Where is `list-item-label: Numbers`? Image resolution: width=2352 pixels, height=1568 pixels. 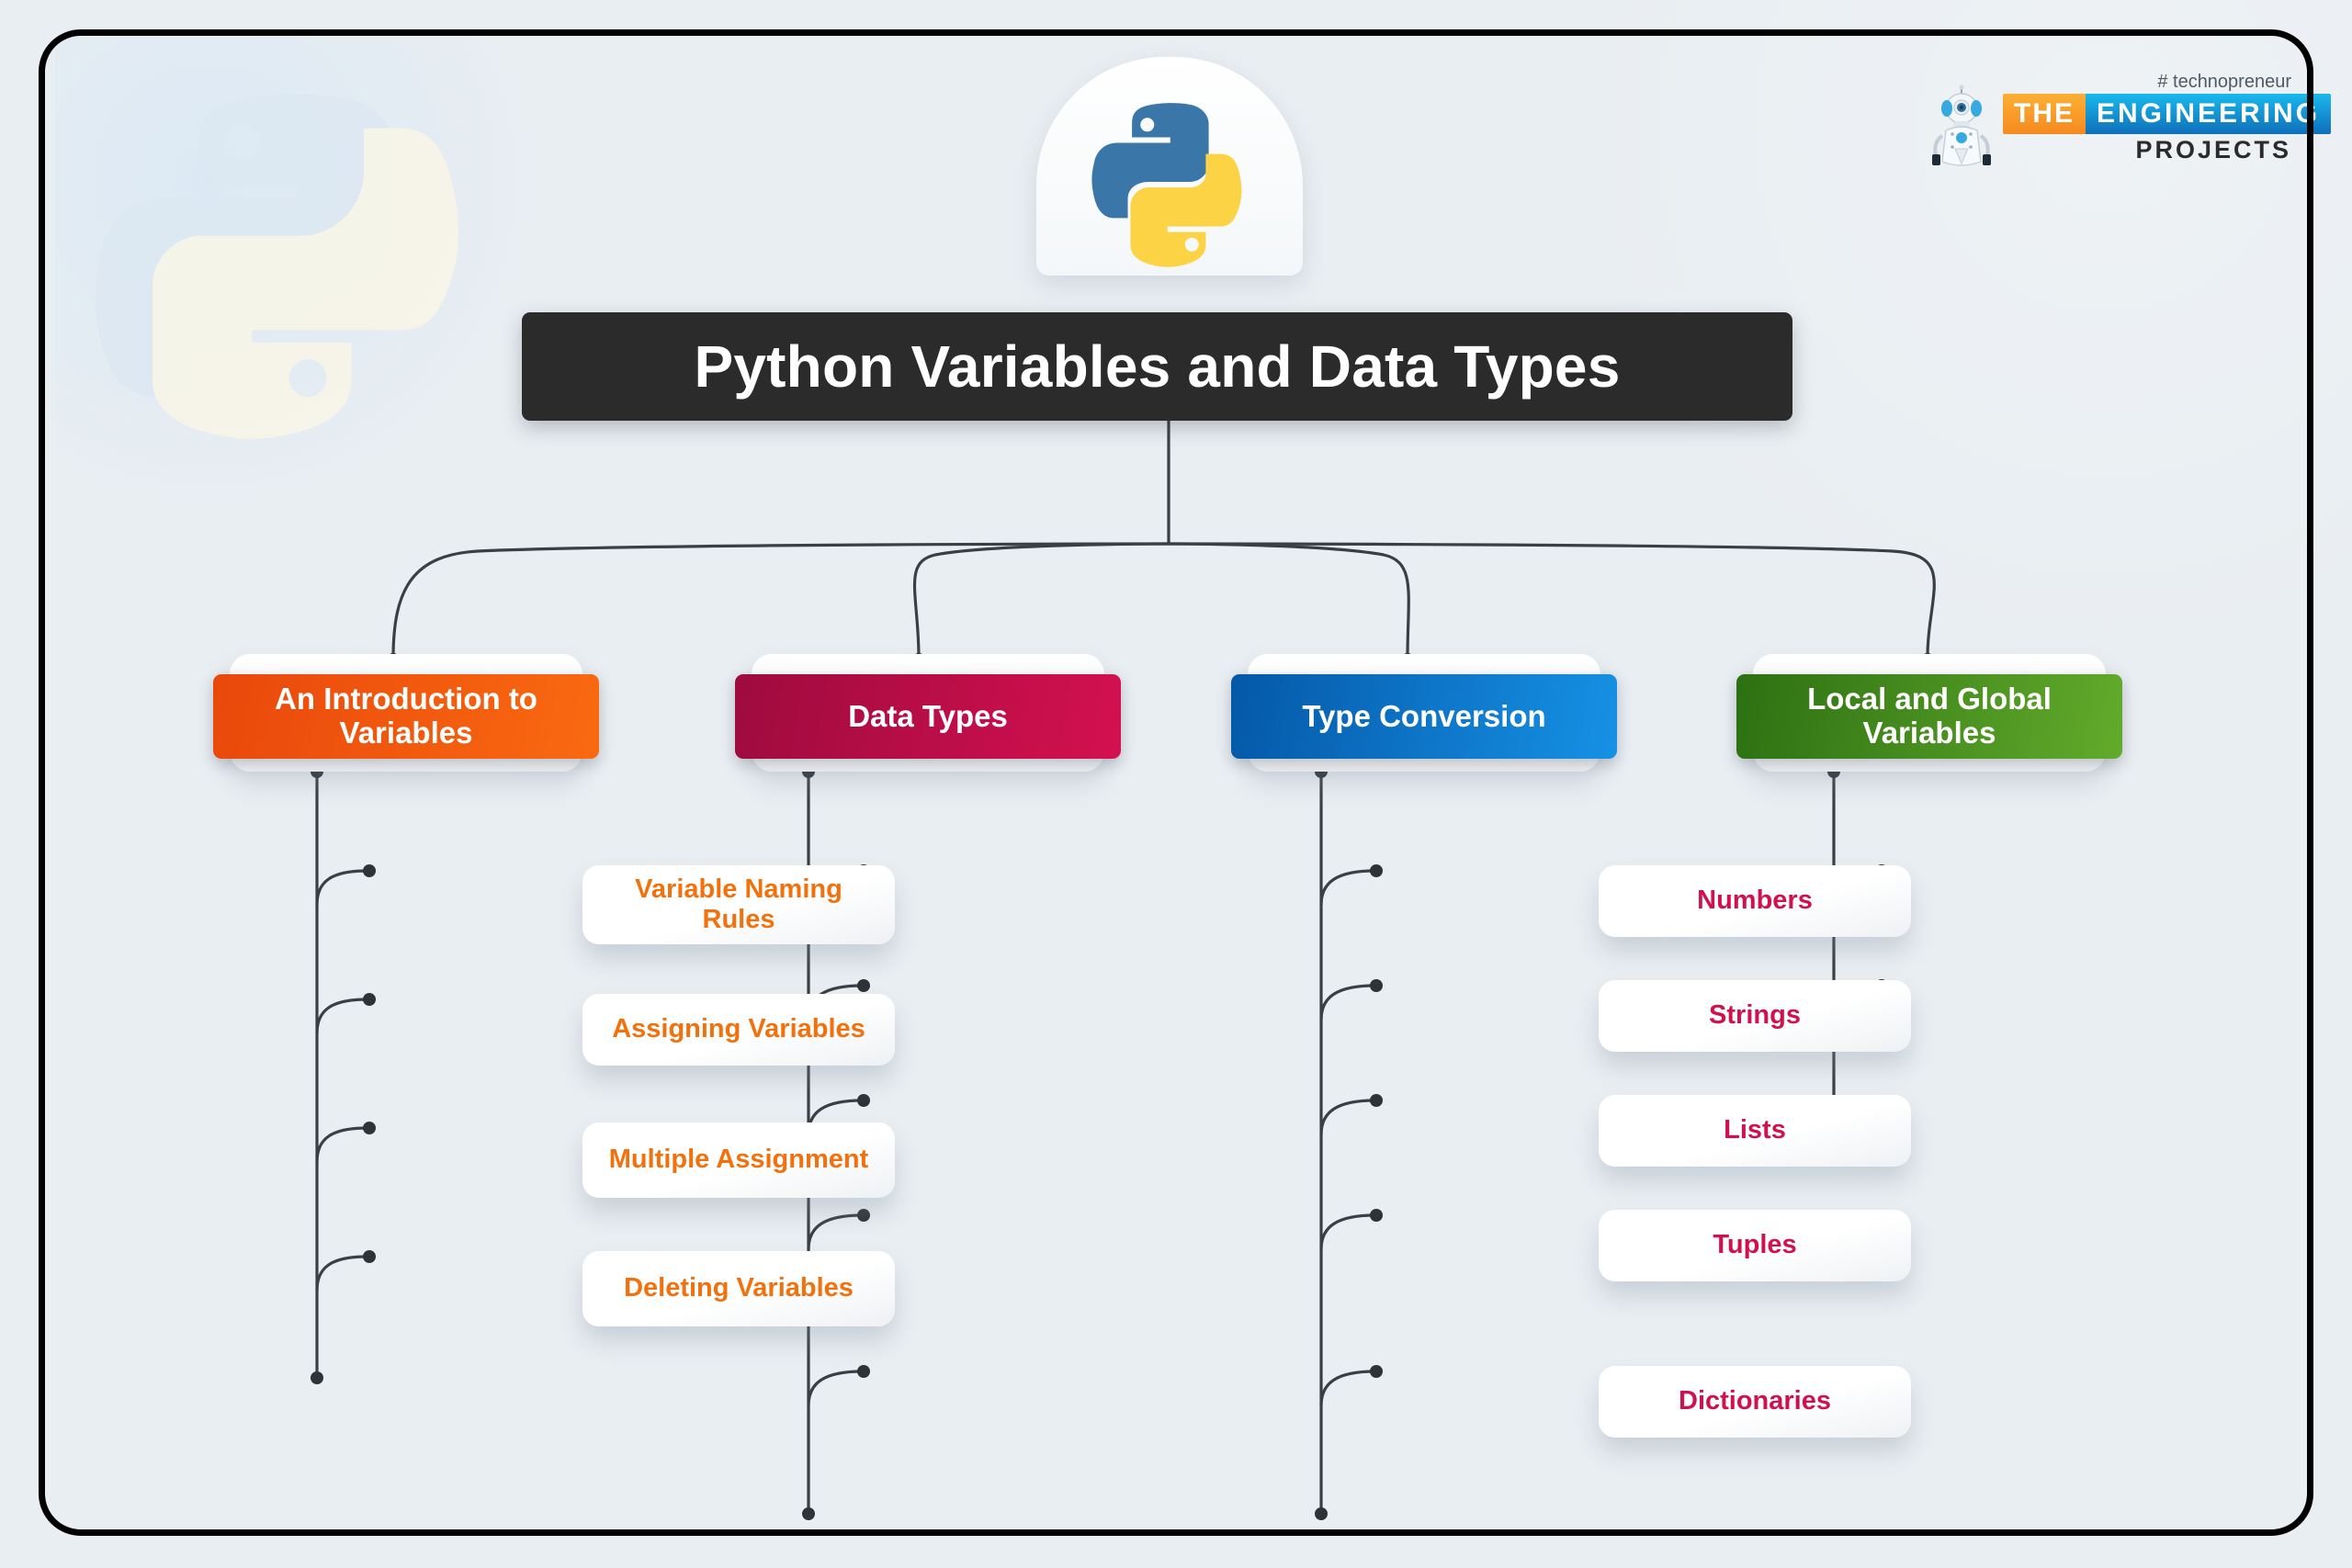
list-item-label: Numbers is located at coordinates (1755, 901).